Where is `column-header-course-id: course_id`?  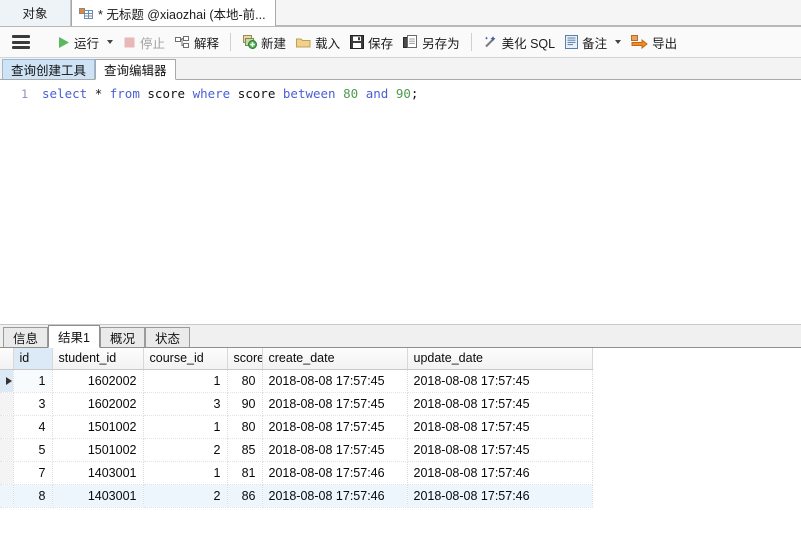
column-header-course-id: course_id is located at coordinates (185, 359).